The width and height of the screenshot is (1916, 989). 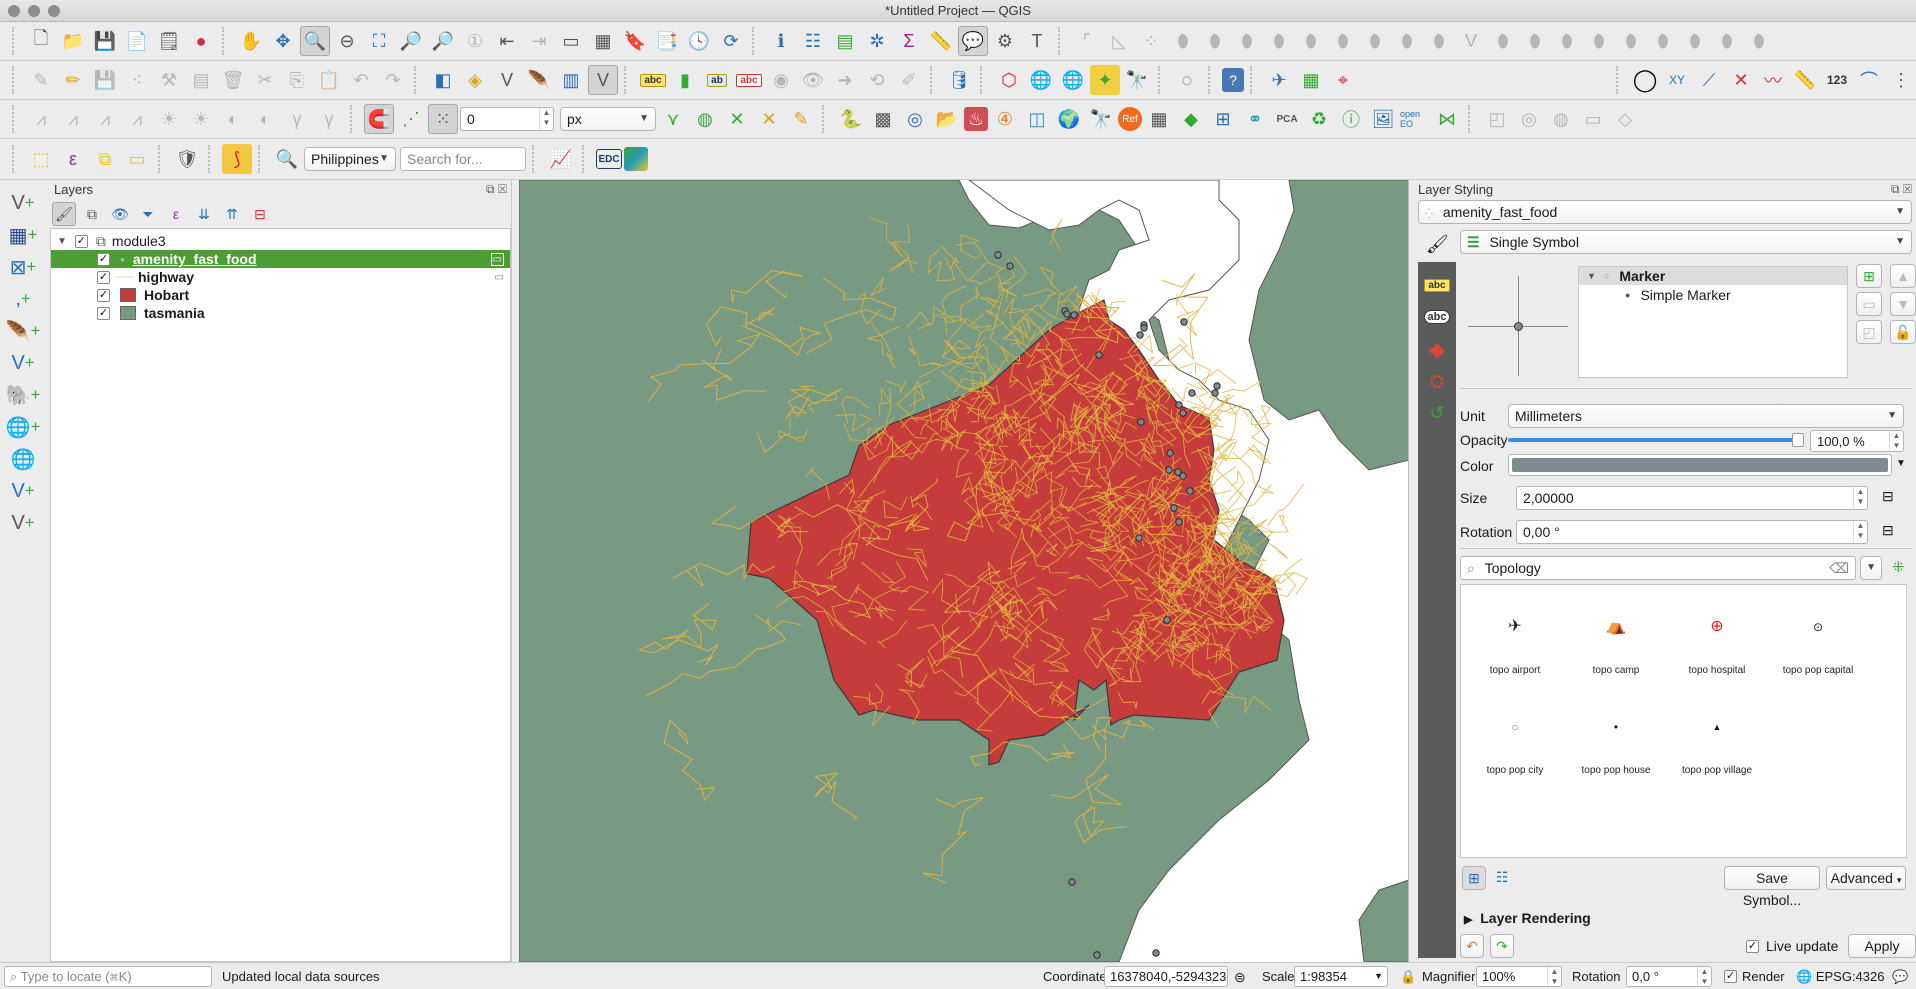 What do you see at coordinates (1287, 119) in the screenshot?
I see `plugin-pca-icon: PCA` at bounding box center [1287, 119].